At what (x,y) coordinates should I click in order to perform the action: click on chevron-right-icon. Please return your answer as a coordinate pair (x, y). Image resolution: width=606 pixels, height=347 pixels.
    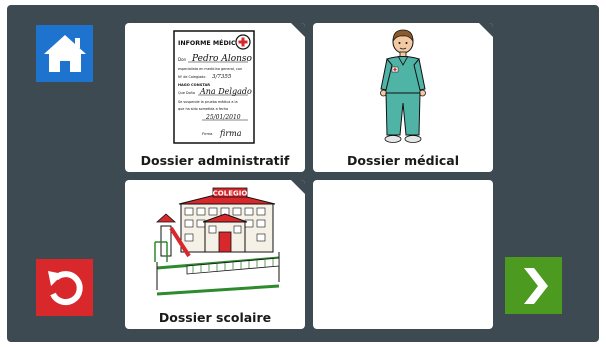
    Looking at the image, I should click on (535, 285).